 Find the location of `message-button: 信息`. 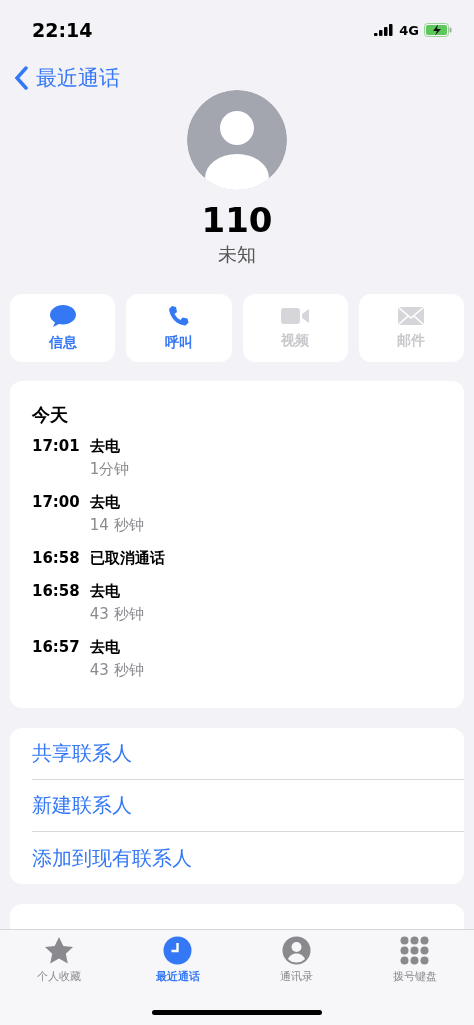

message-button: 信息 is located at coordinates (63, 328).